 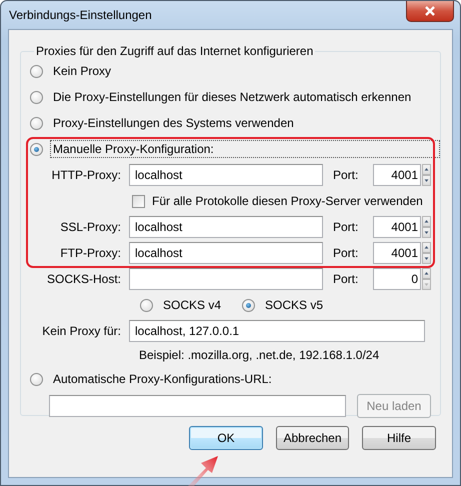 What do you see at coordinates (259, 355) in the screenshot?
I see `example-text: Beispiel: .mozilla.org, .net.de, 192.168.1.0/24` at bounding box center [259, 355].